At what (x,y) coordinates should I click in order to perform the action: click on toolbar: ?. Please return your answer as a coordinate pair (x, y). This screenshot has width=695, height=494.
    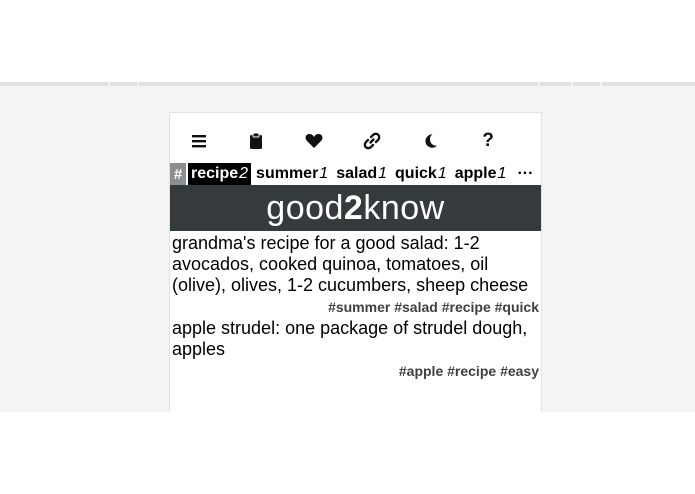
    Looking at the image, I should click on (355, 138).